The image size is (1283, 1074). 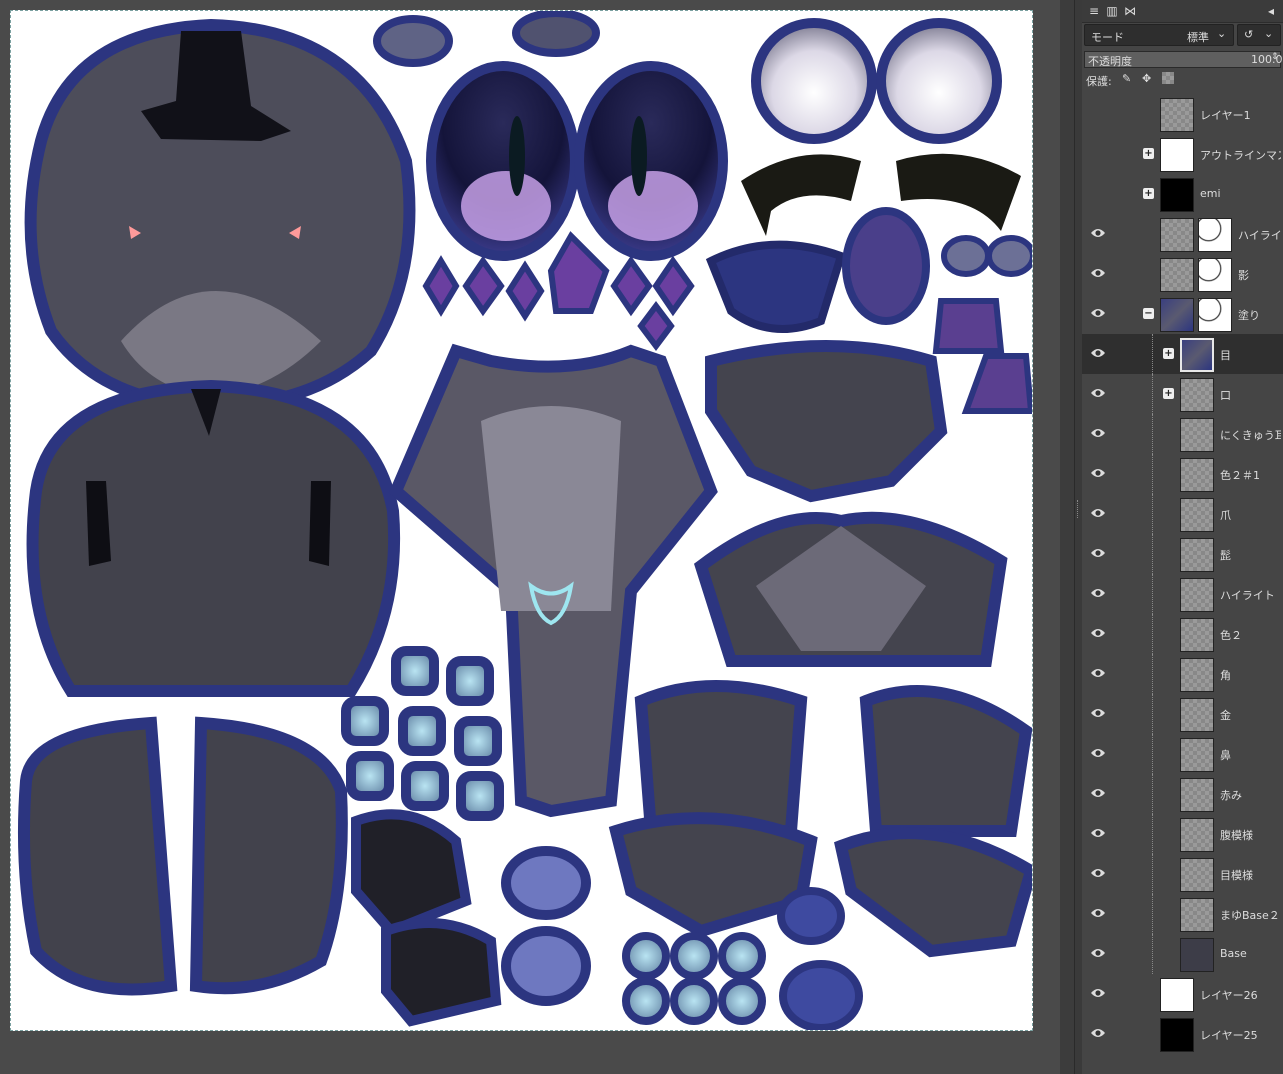 I want to click on reset-icon: ↺, so click(x=1249, y=34).